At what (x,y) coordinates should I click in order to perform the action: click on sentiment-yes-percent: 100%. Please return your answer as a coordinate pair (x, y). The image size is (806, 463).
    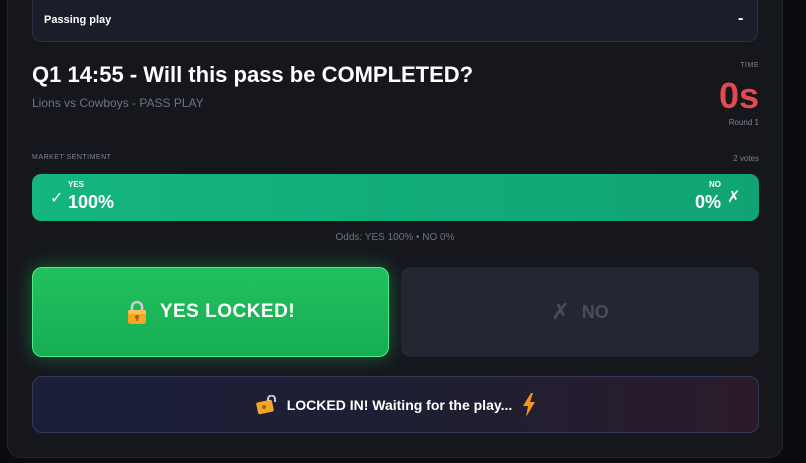
    Looking at the image, I should click on (91, 202).